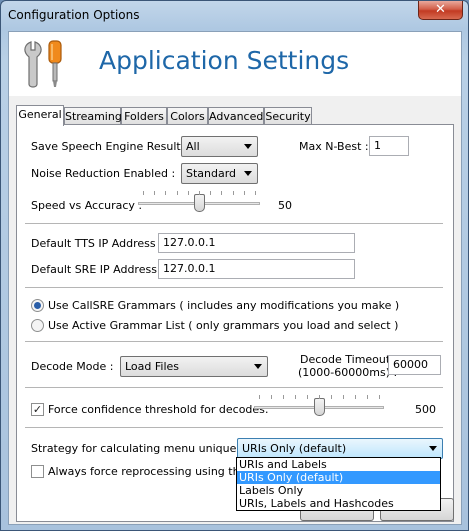 This screenshot has width=469, height=531. What do you see at coordinates (345, 359) in the screenshot?
I see `decode-timeout-label: Decode Timeout` at bounding box center [345, 359].